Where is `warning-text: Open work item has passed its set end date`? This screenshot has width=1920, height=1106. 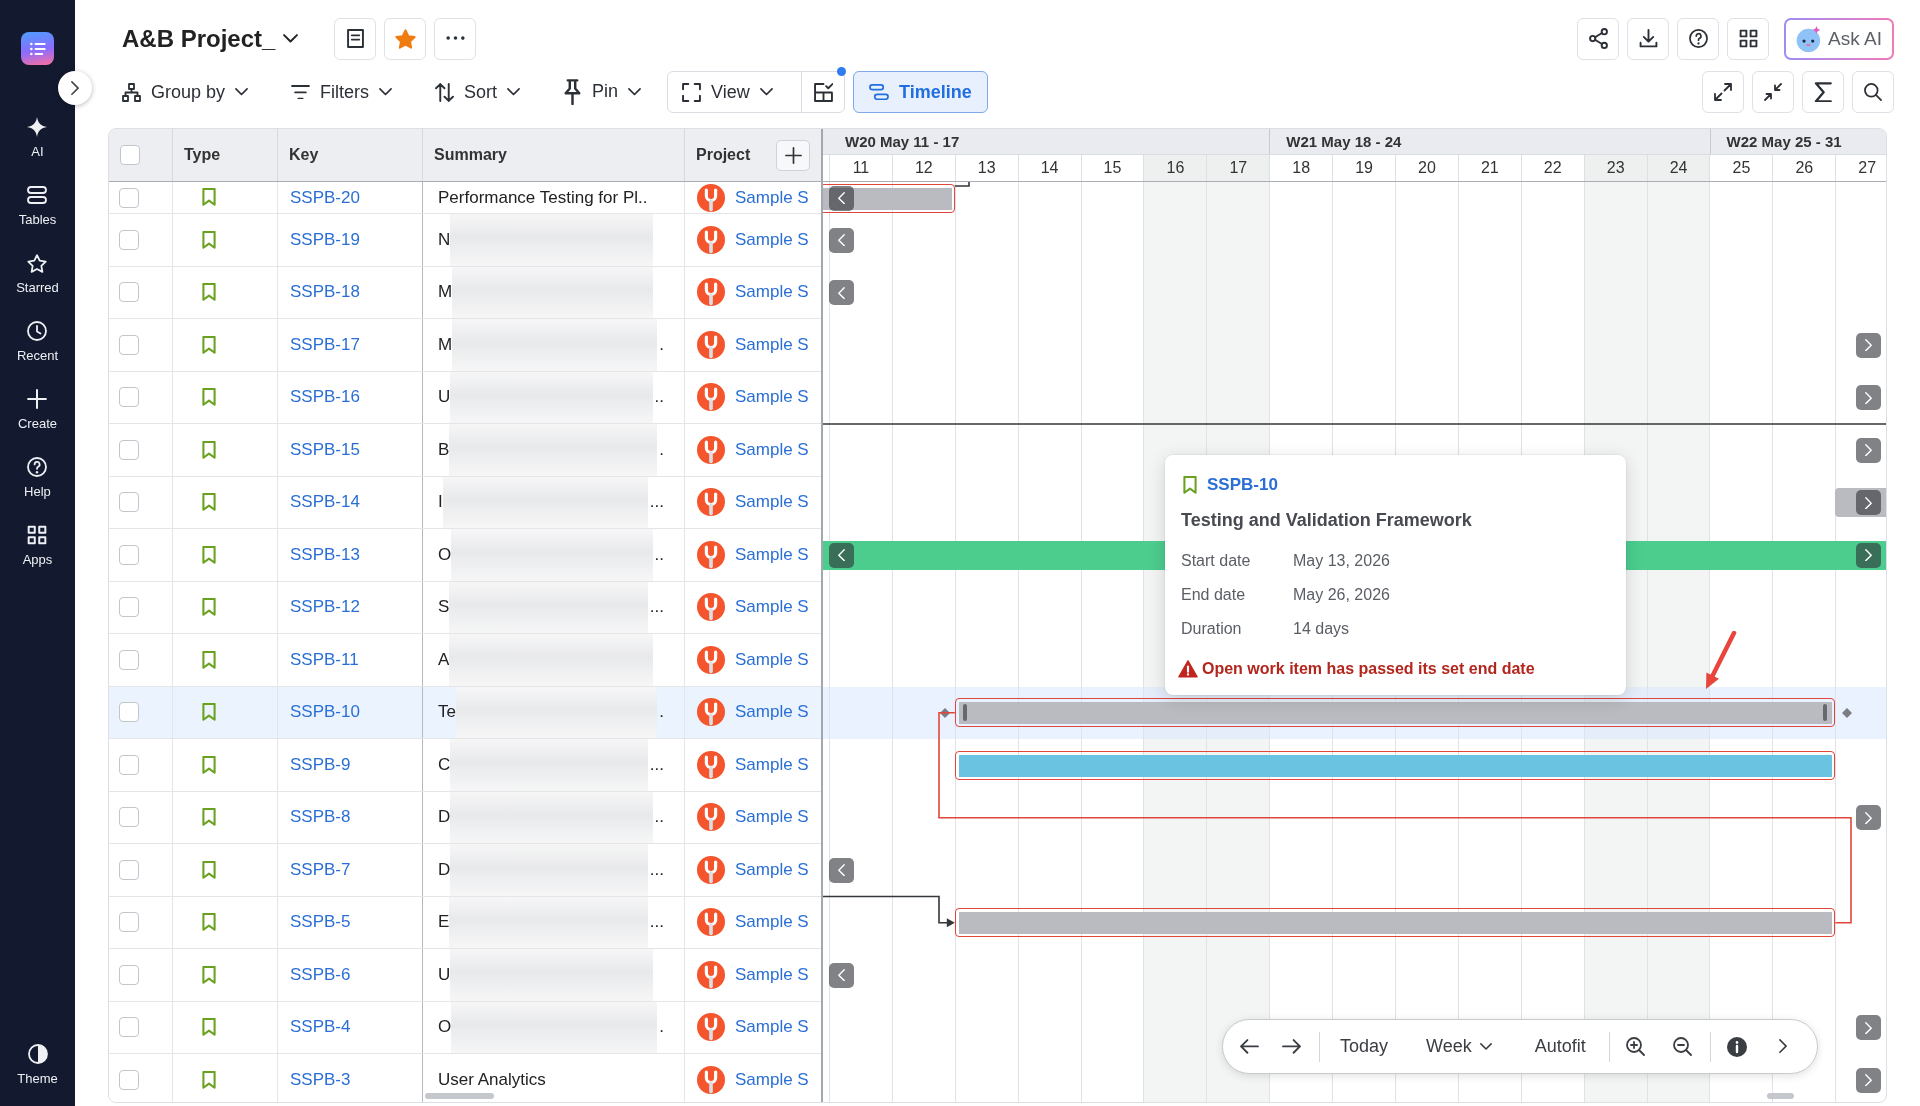 warning-text: Open work item has passed its set end date is located at coordinates (1368, 669).